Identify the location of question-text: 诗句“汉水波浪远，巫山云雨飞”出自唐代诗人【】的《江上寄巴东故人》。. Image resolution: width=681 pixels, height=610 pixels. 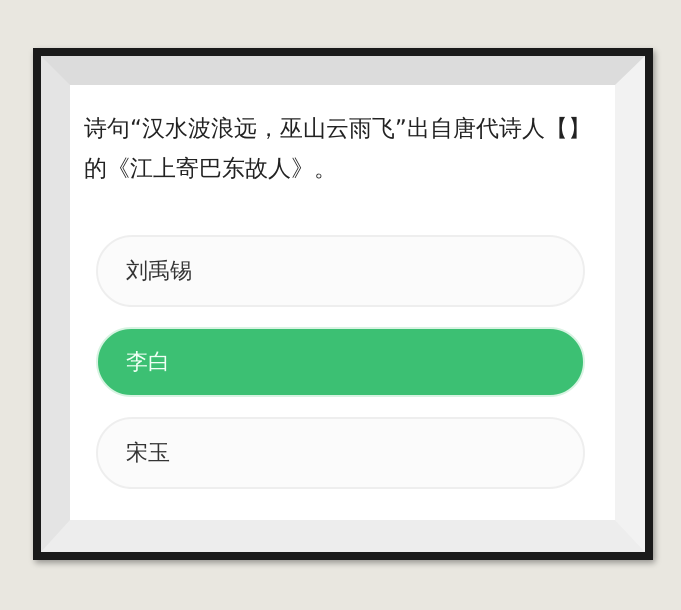
(337, 149).